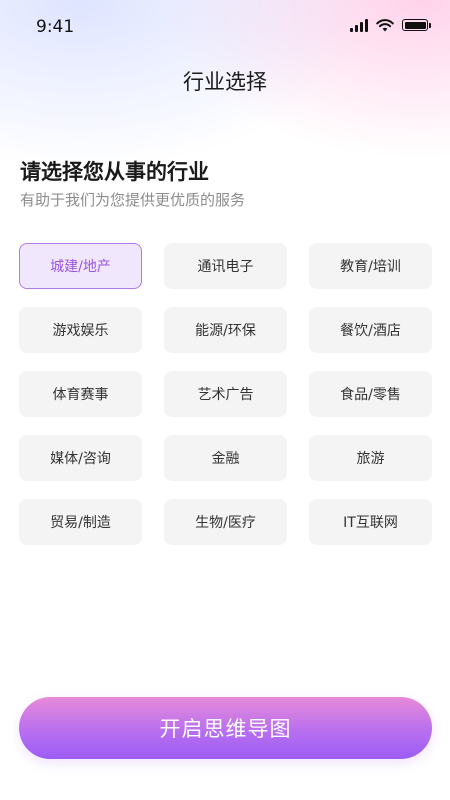 This screenshot has height=800, width=450. I want to click on industry-chip-art-advertising: 艺术广告, so click(225, 394).